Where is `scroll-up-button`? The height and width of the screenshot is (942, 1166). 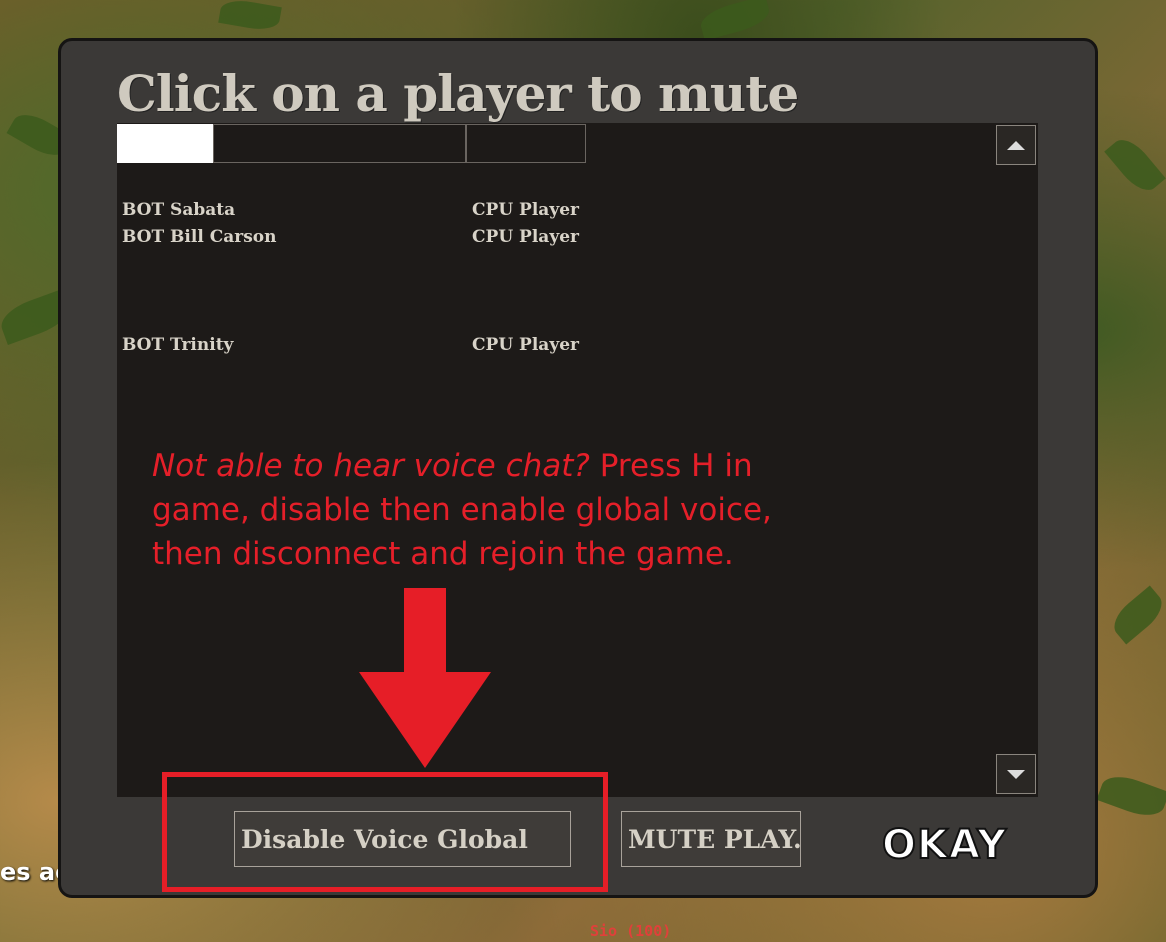 scroll-up-button is located at coordinates (1016, 145).